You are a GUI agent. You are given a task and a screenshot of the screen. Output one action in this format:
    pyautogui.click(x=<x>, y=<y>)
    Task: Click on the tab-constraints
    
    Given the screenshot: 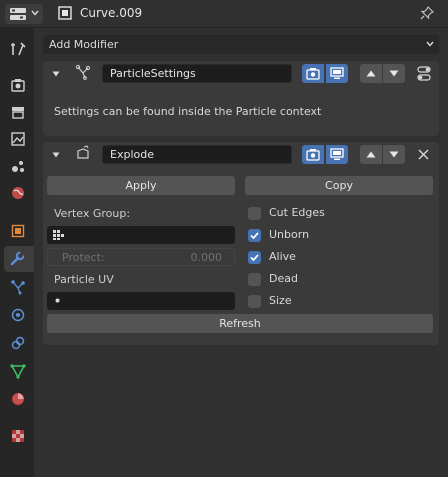 What is the action you would take?
    pyautogui.click(x=18, y=343)
    